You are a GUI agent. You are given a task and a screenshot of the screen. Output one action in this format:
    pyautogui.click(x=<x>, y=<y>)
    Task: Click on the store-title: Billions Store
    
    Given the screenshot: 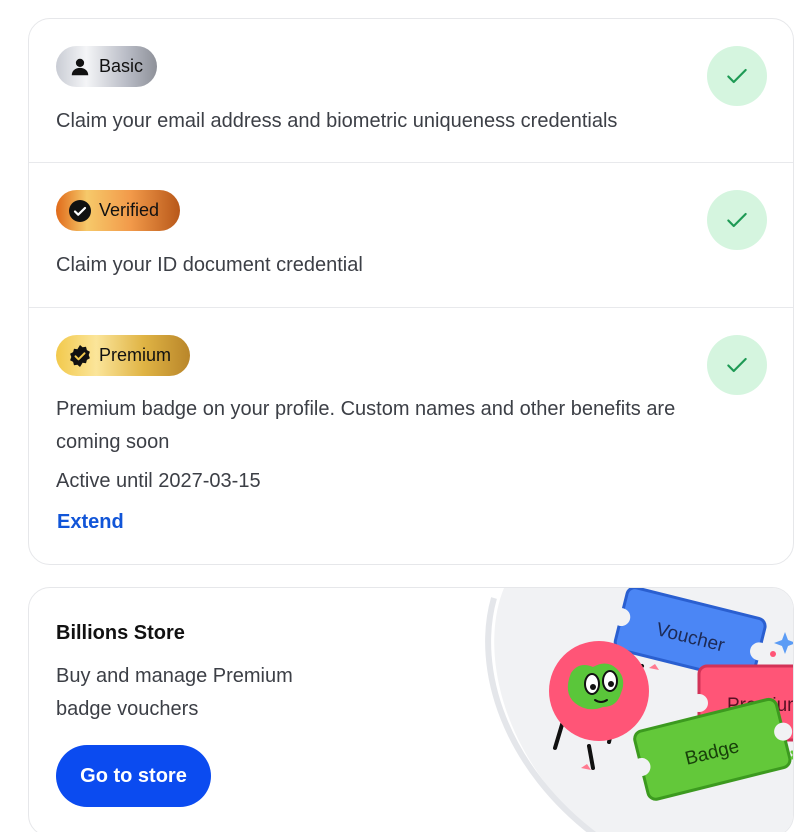 What is the action you would take?
    pyautogui.click(x=120, y=633)
    